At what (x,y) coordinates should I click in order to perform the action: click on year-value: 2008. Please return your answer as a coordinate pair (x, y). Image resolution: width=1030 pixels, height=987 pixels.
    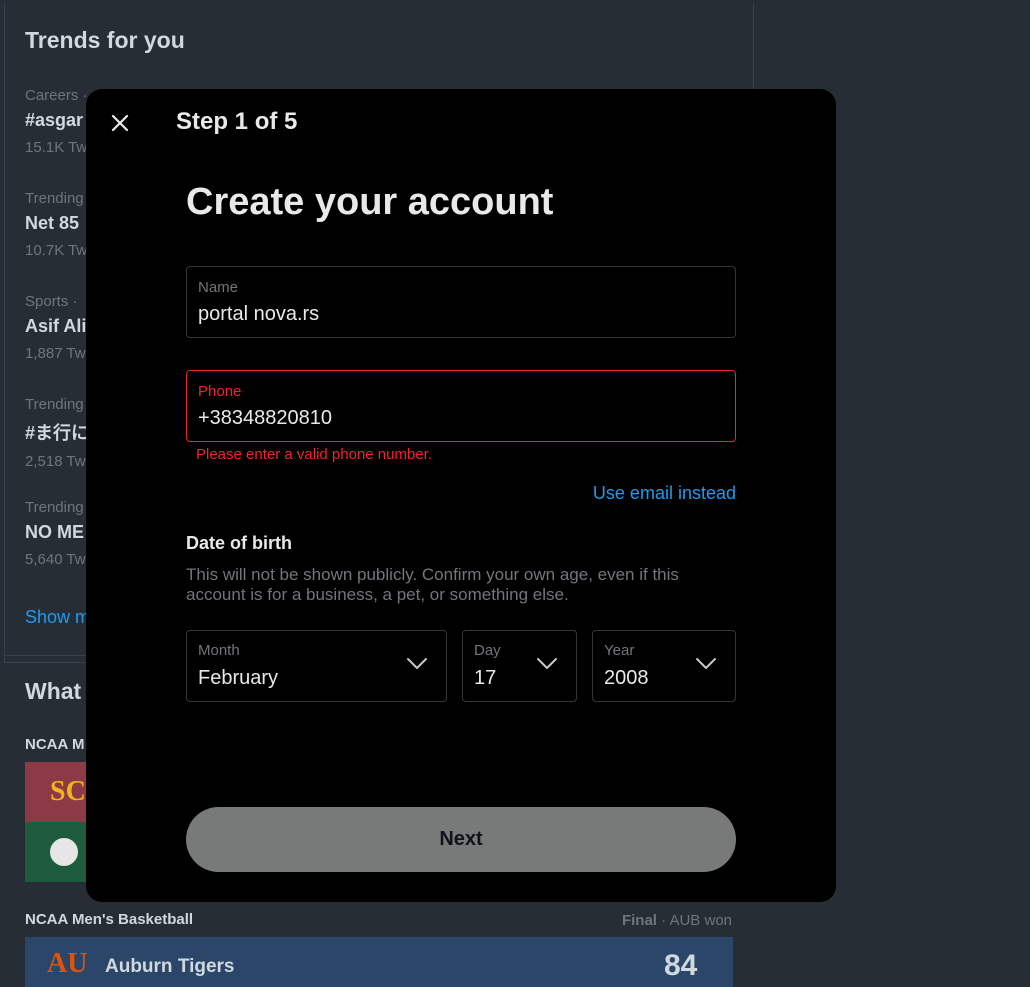
    Looking at the image, I should click on (626, 678).